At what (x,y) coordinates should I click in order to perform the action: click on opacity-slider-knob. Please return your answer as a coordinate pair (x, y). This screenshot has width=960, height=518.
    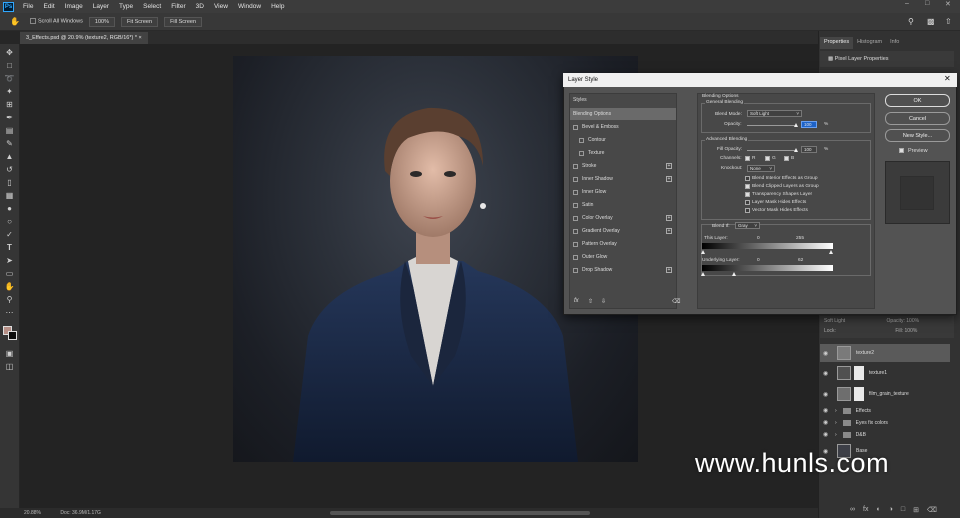
    Looking at the image, I should click on (796, 125).